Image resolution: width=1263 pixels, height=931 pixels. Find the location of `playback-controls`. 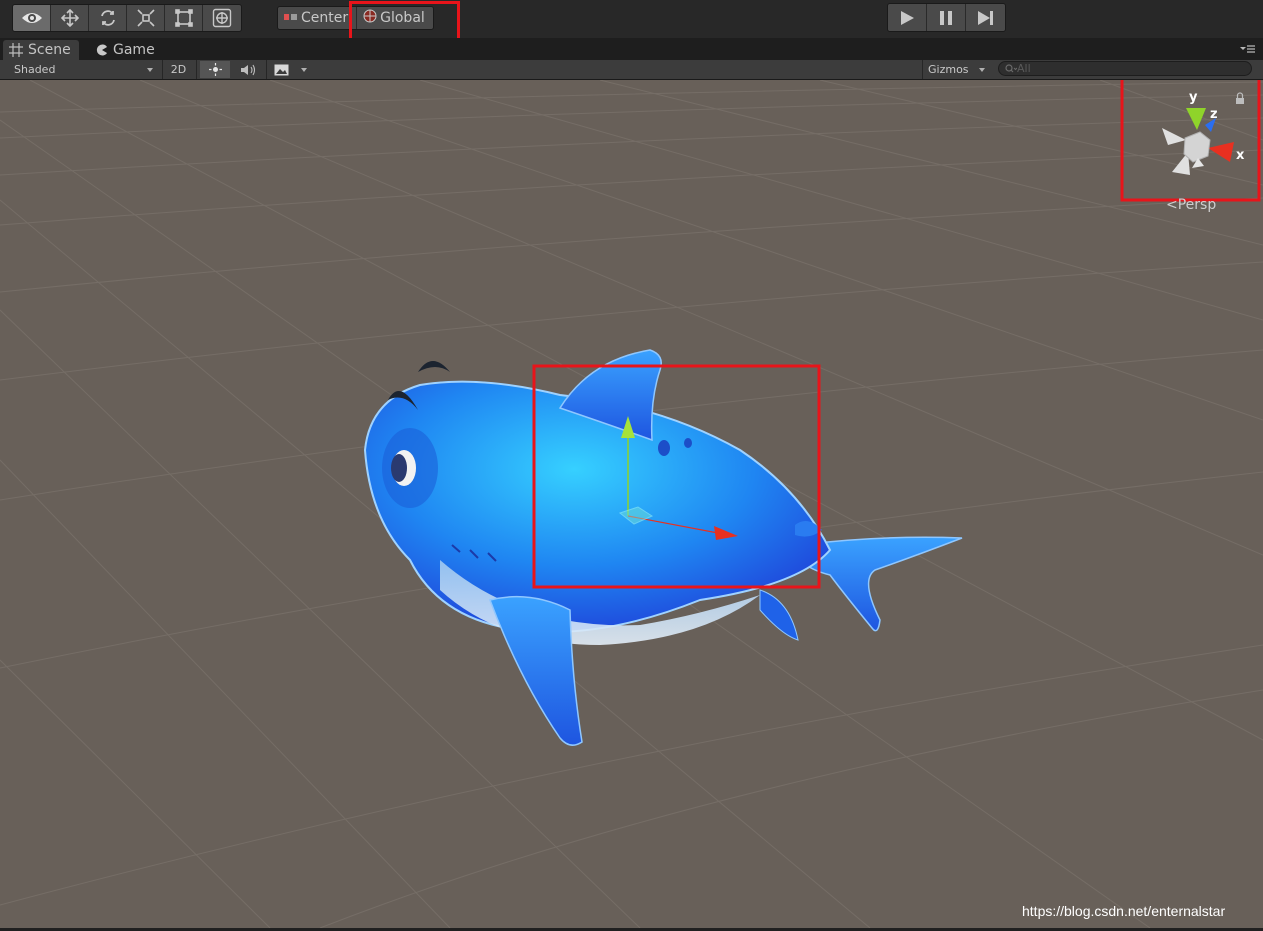

playback-controls is located at coordinates (946, 17).